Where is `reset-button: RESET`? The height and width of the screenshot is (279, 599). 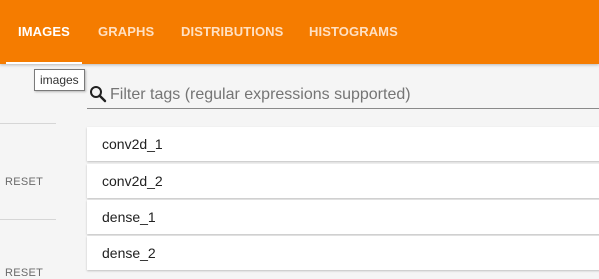
reset-button: RESET is located at coordinates (24, 182).